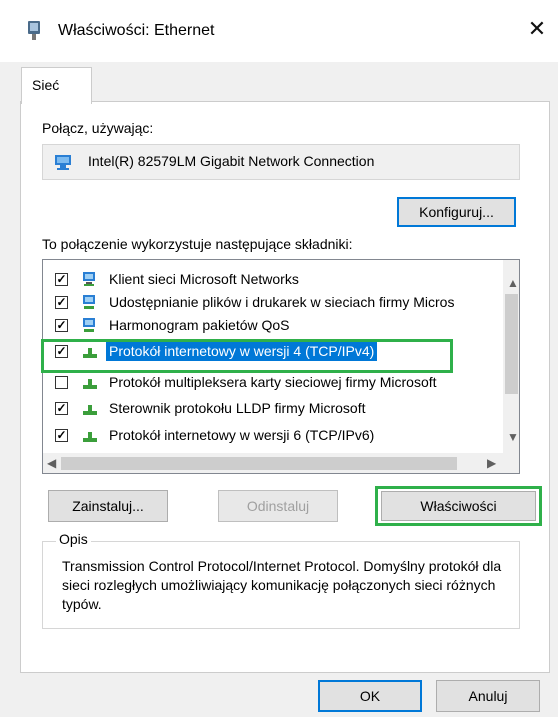 The width and height of the screenshot is (558, 717). What do you see at coordinates (46, 85) in the screenshot?
I see `tab-label: Sieć` at bounding box center [46, 85].